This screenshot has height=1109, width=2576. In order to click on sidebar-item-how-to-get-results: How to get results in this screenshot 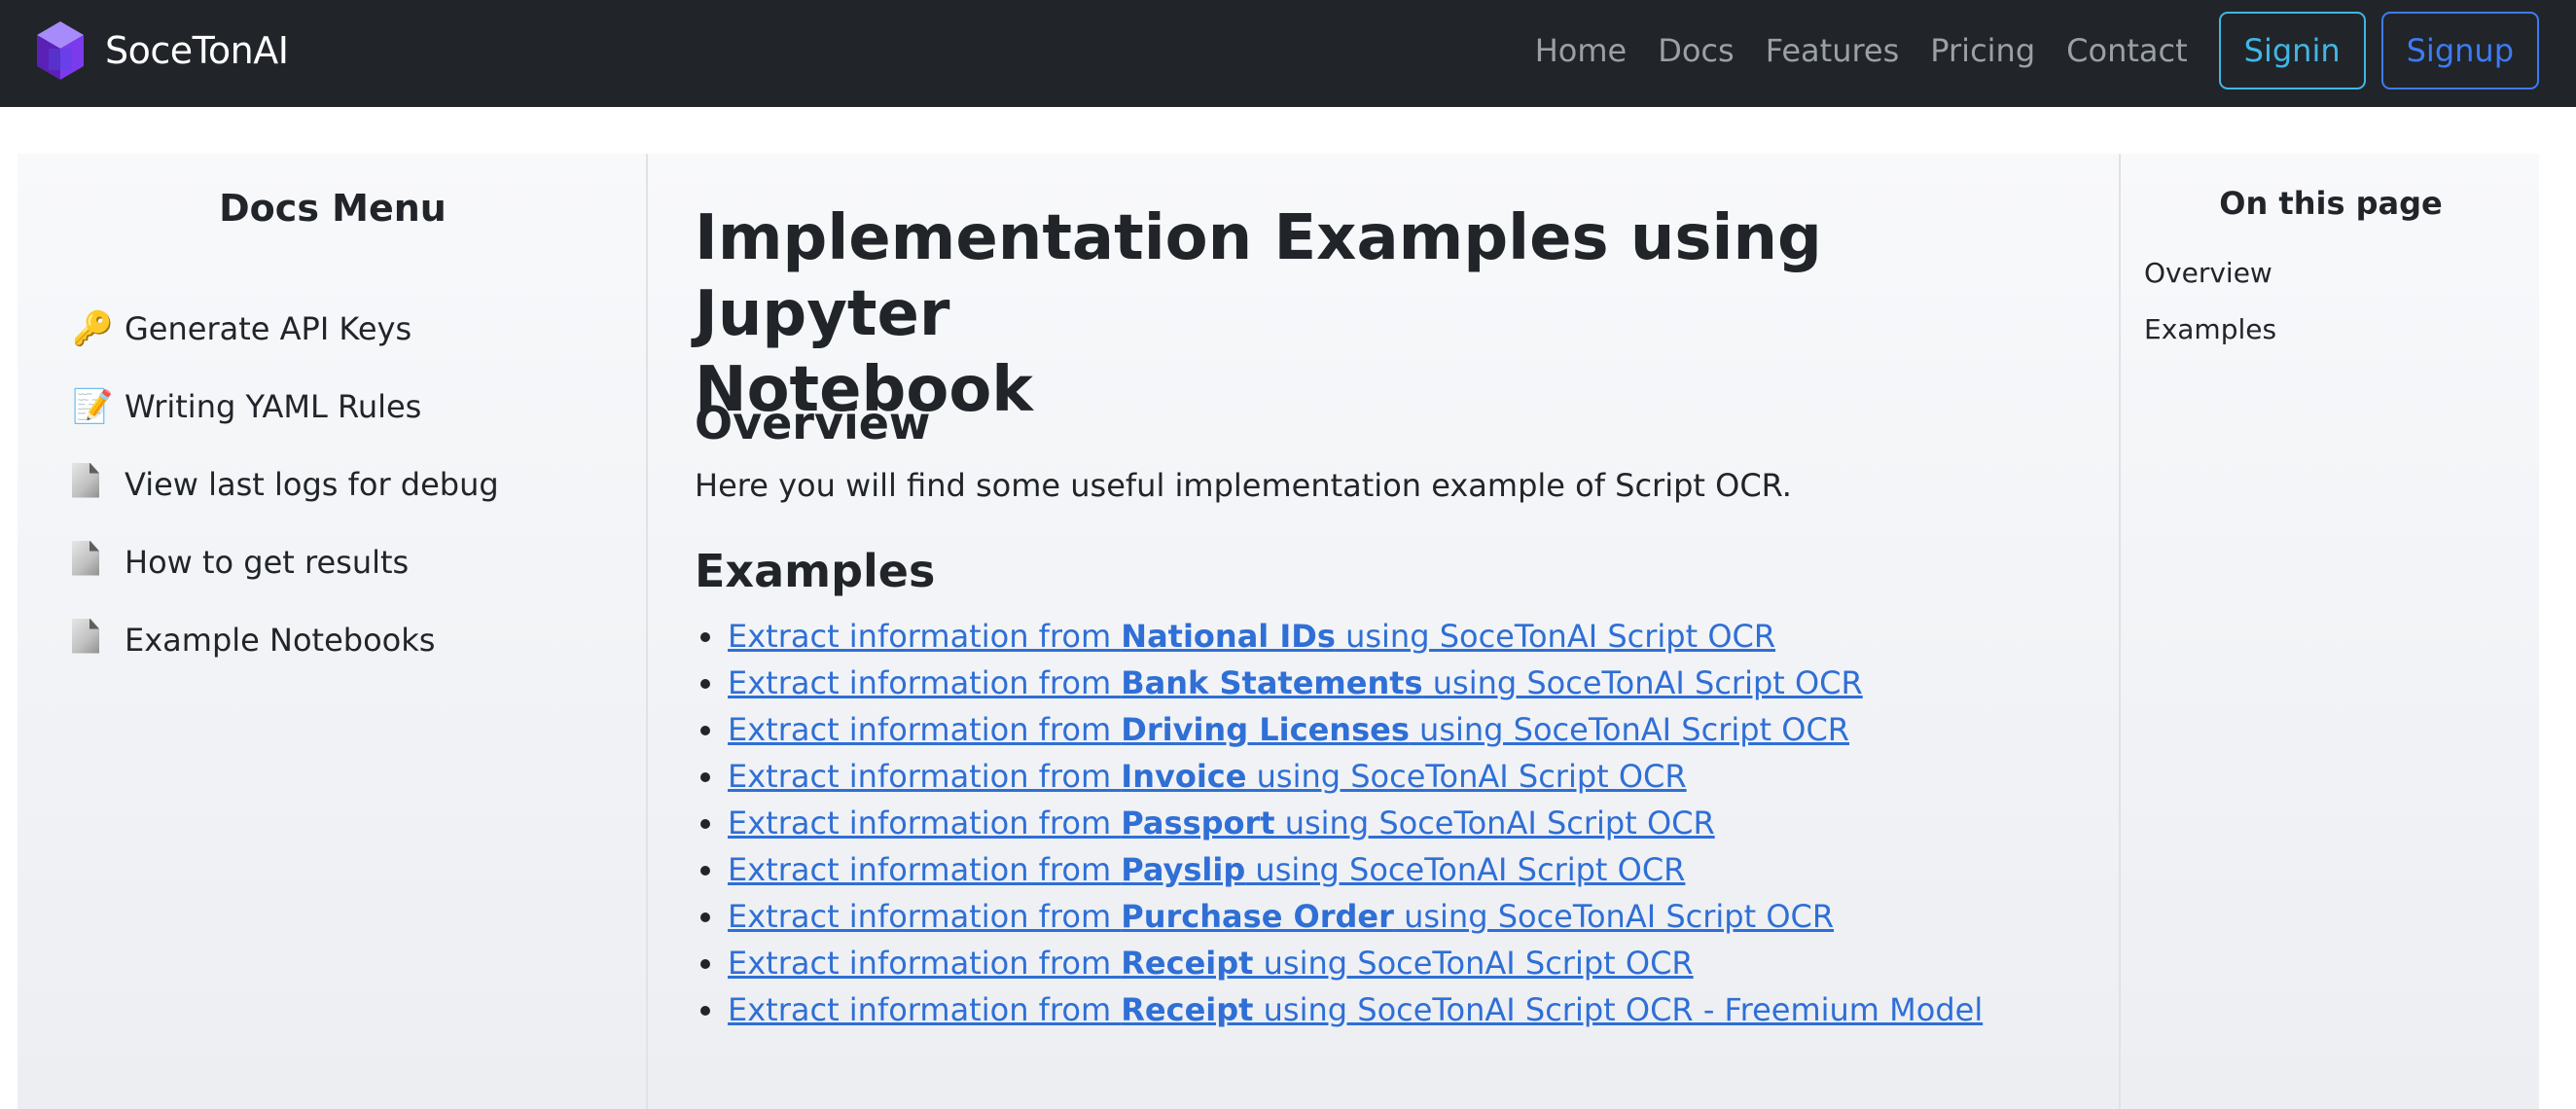, I will do `click(285, 562)`.